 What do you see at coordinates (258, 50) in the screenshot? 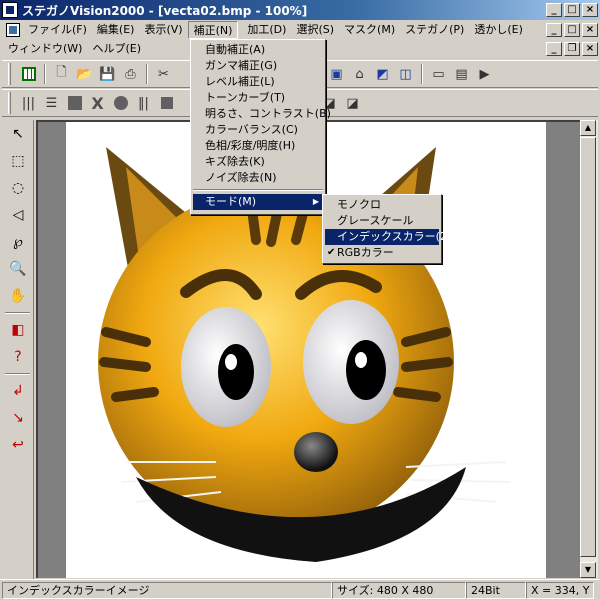
I see `menu-item-auto-correct: 自動補正(A)` at bounding box center [258, 50].